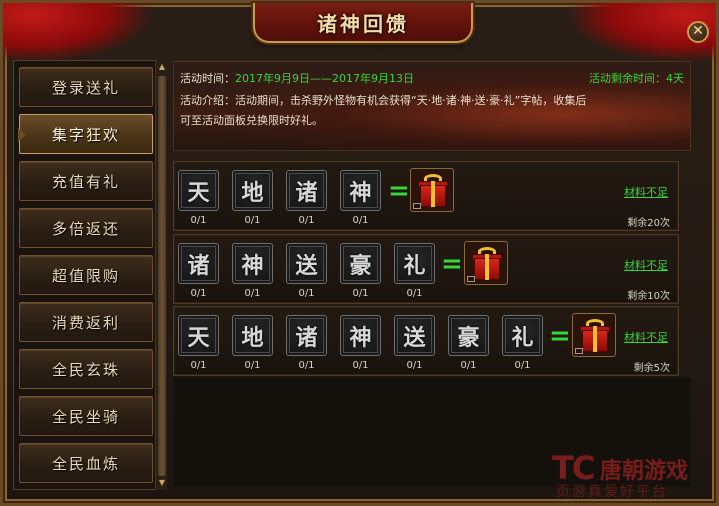  What do you see at coordinates (251, 120) in the screenshot?
I see `event-intro-line-2: 可至活动面板兑换限时好礼。` at bounding box center [251, 120].